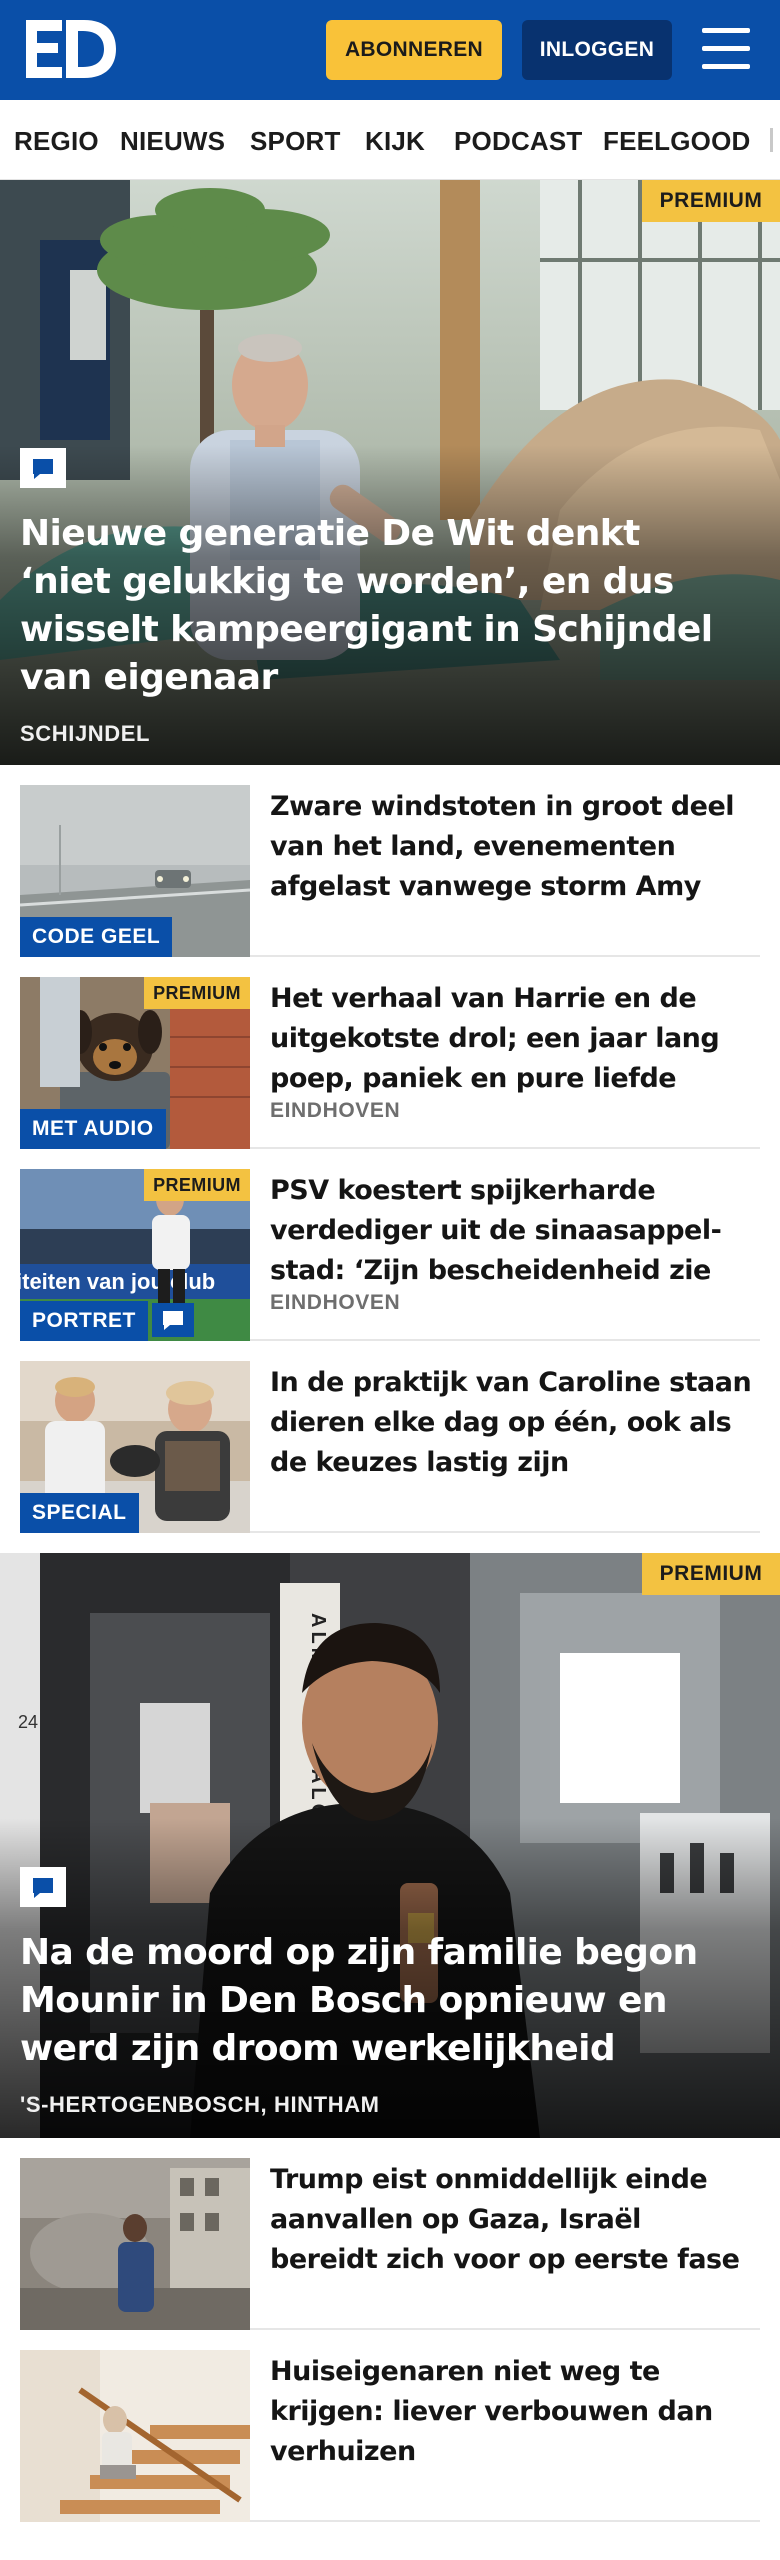  What do you see at coordinates (56, 141) in the screenshot?
I see `nav-item-regio: REGIO` at bounding box center [56, 141].